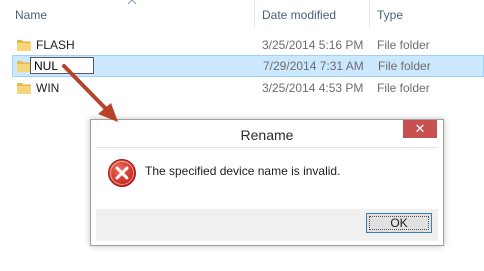 Image resolution: width=484 pixels, height=271 pixels. Describe the element at coordinates (248, 66) in the screenshot. I see `file-row-nul: 7/29/2014 7:31 AM File folder` at that location.